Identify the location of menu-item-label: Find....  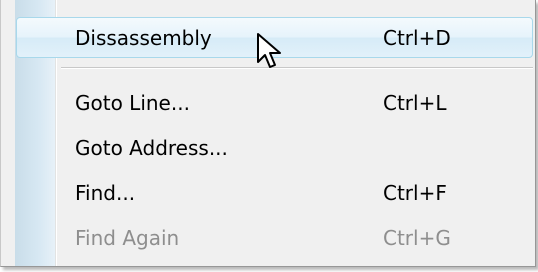
(105, 192).